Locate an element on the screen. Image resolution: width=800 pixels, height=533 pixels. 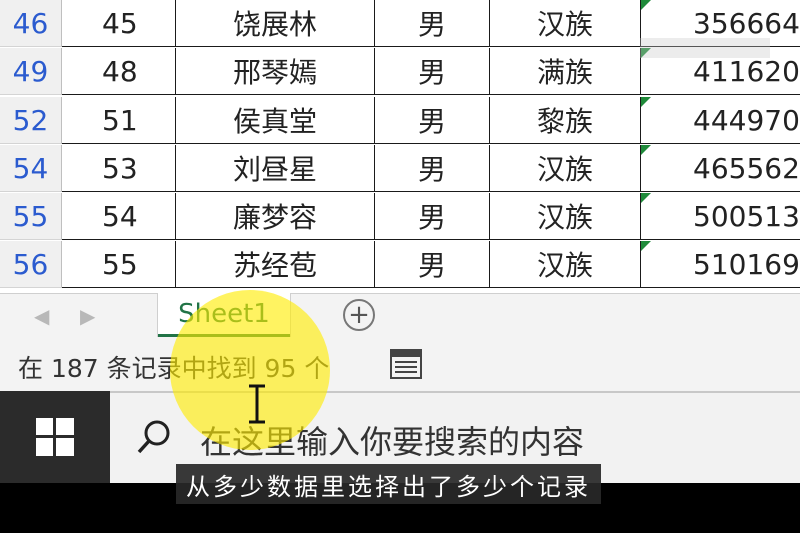
filter-status-text: 在 187 条记录中找到 95 个 is located at coordinates (174, 368).